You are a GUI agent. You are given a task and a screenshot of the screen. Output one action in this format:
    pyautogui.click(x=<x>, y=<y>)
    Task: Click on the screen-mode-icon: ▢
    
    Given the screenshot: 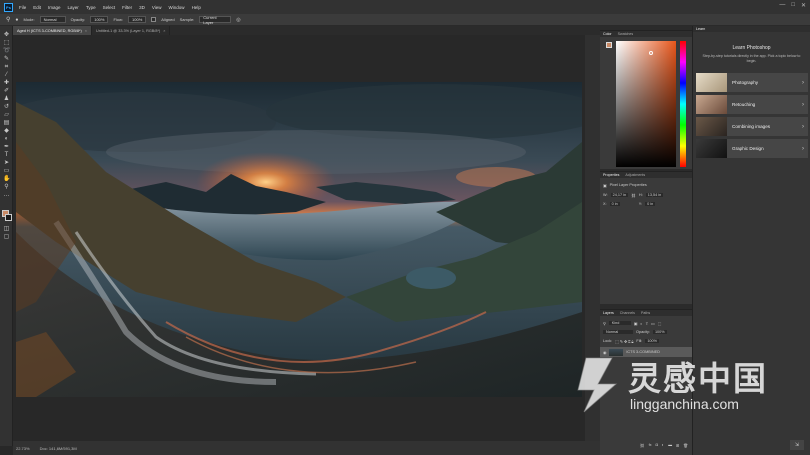 What is the action you would take?
    pyautogui.click(x=6, y=237)
    